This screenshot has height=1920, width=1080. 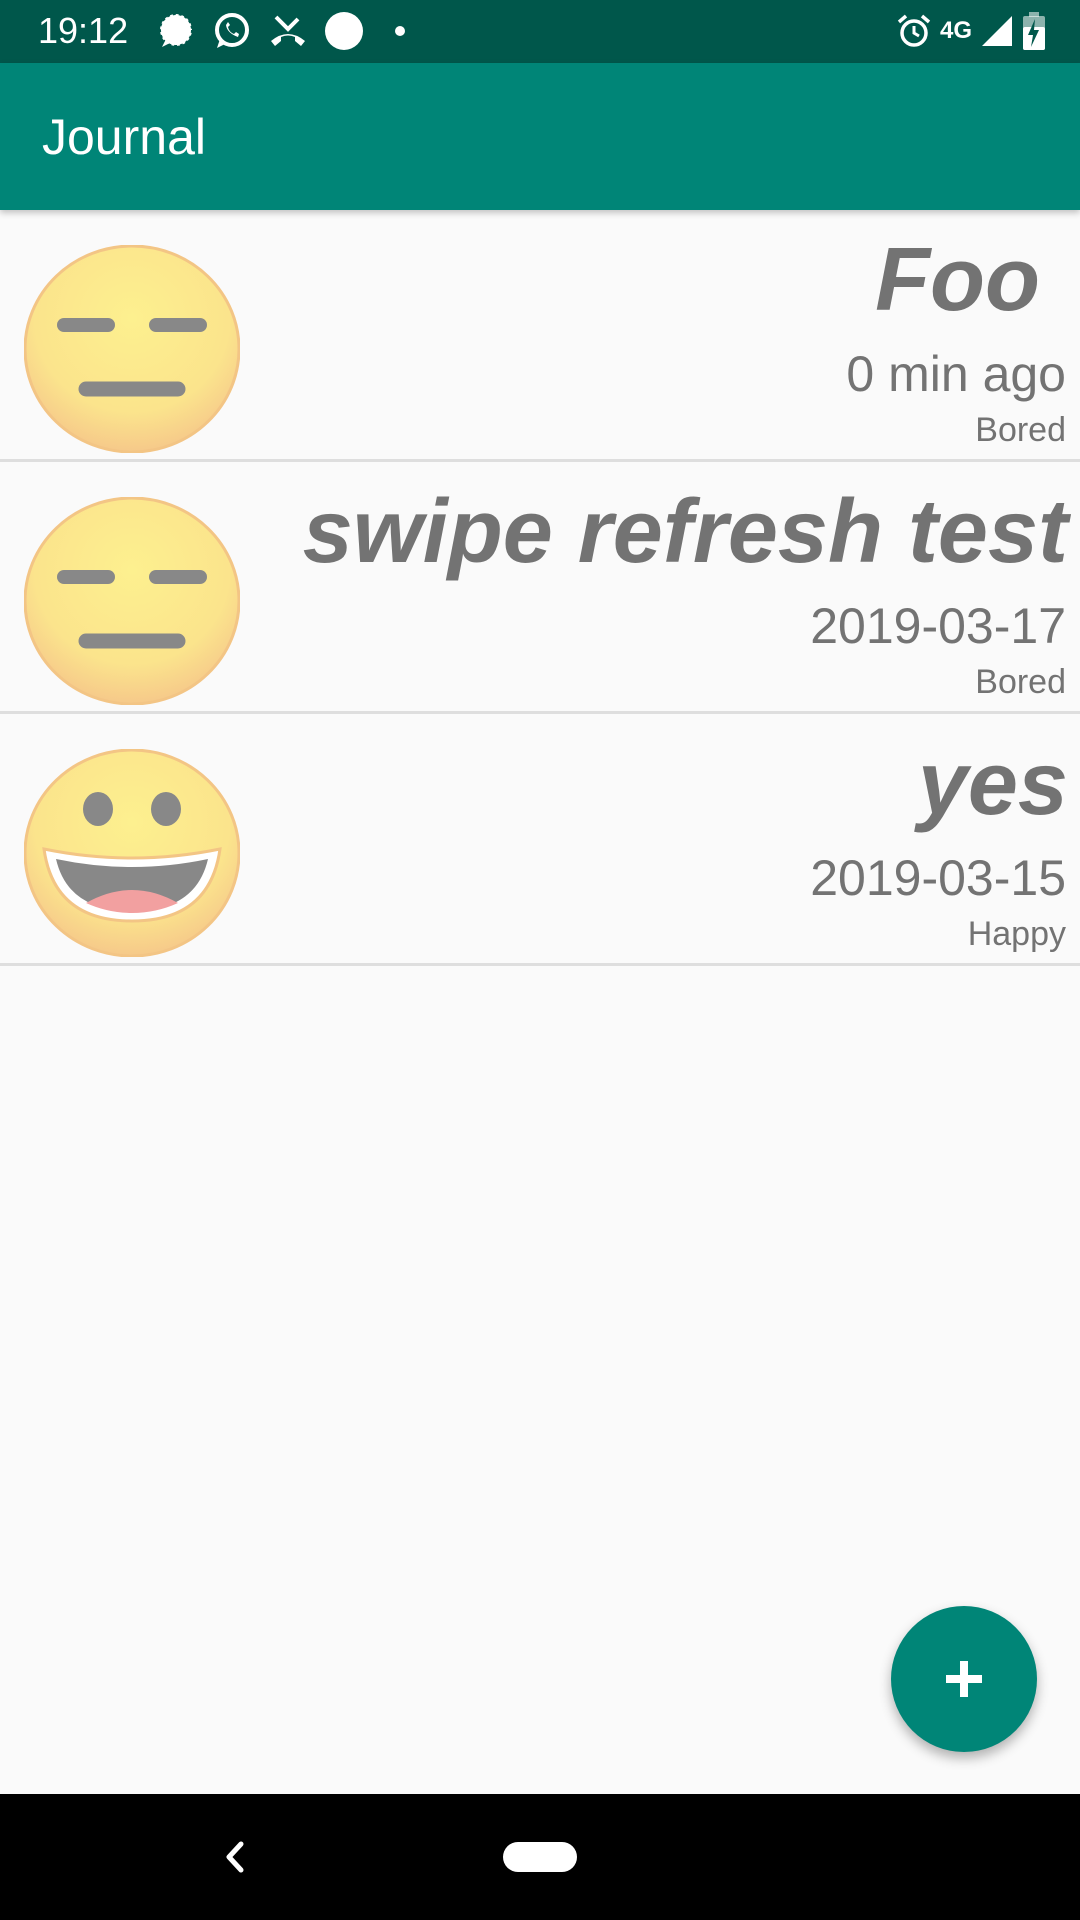 What do you see at coordinates (540, 136) in the screenshot?
I see `app-bar: Journal` at bounding box center [540, 136].